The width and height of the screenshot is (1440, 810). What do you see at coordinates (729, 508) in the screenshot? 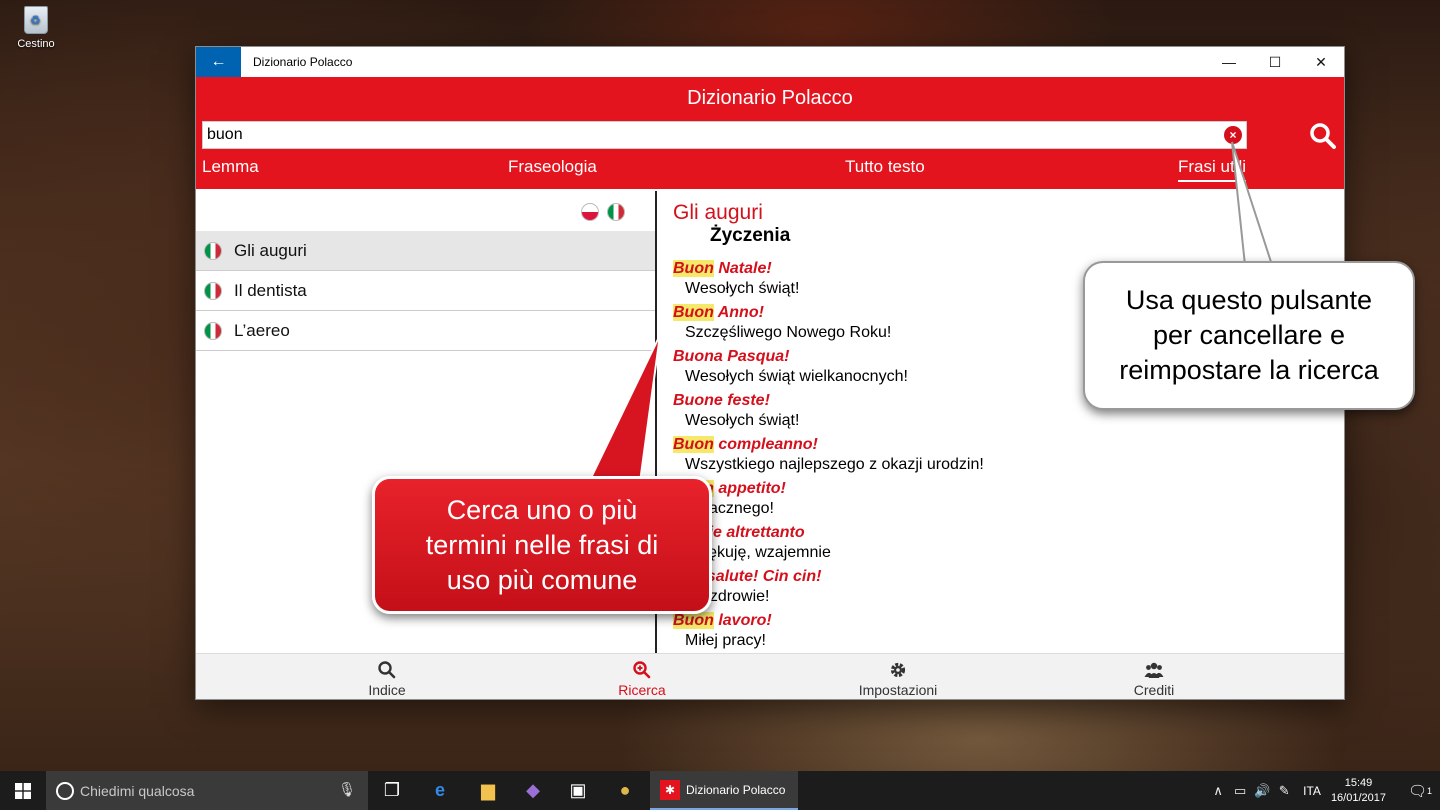
I see `phrase-polish: Smacznego!` at bounding box center [729, 508].